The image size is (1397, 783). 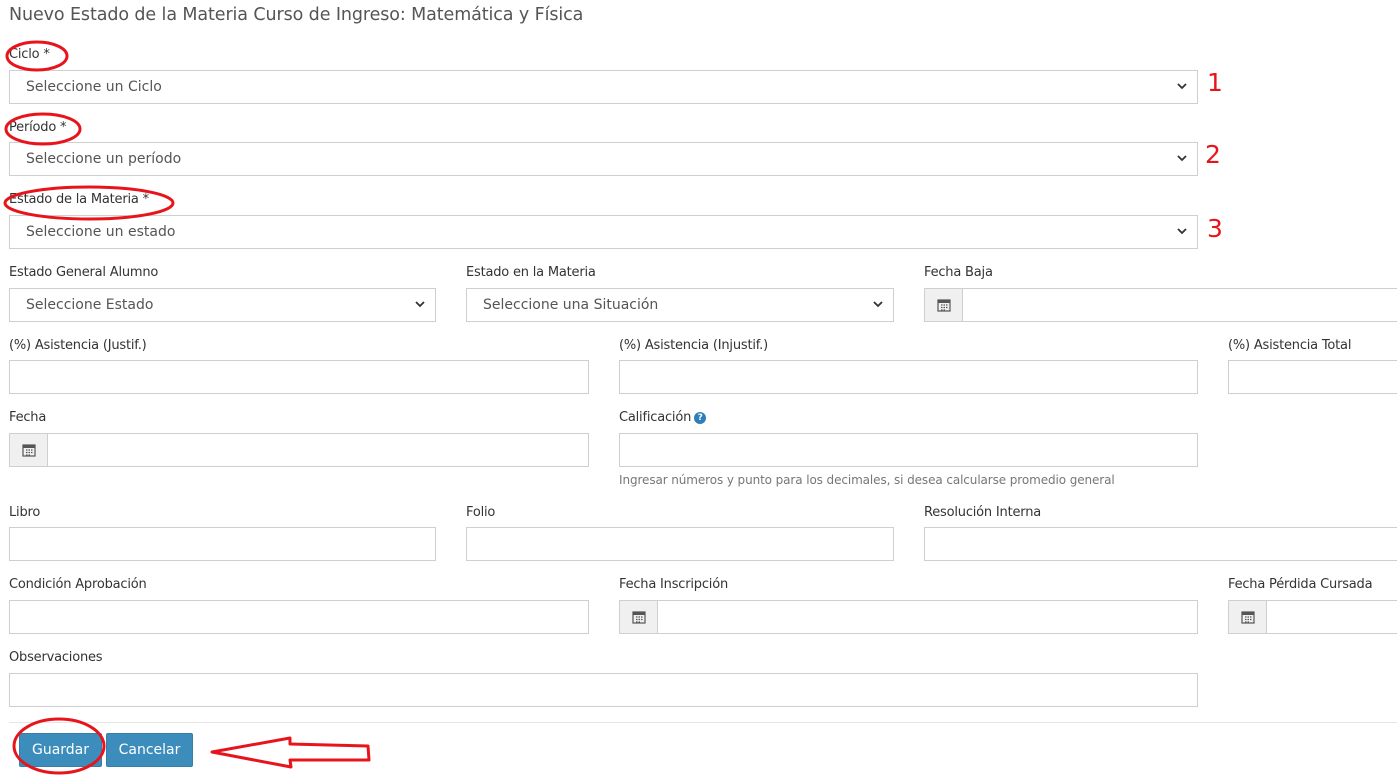 I want to click on fecha-perdida-cursada-label: Fecha Pérdida Cursada, so click(x=1300, y=584).